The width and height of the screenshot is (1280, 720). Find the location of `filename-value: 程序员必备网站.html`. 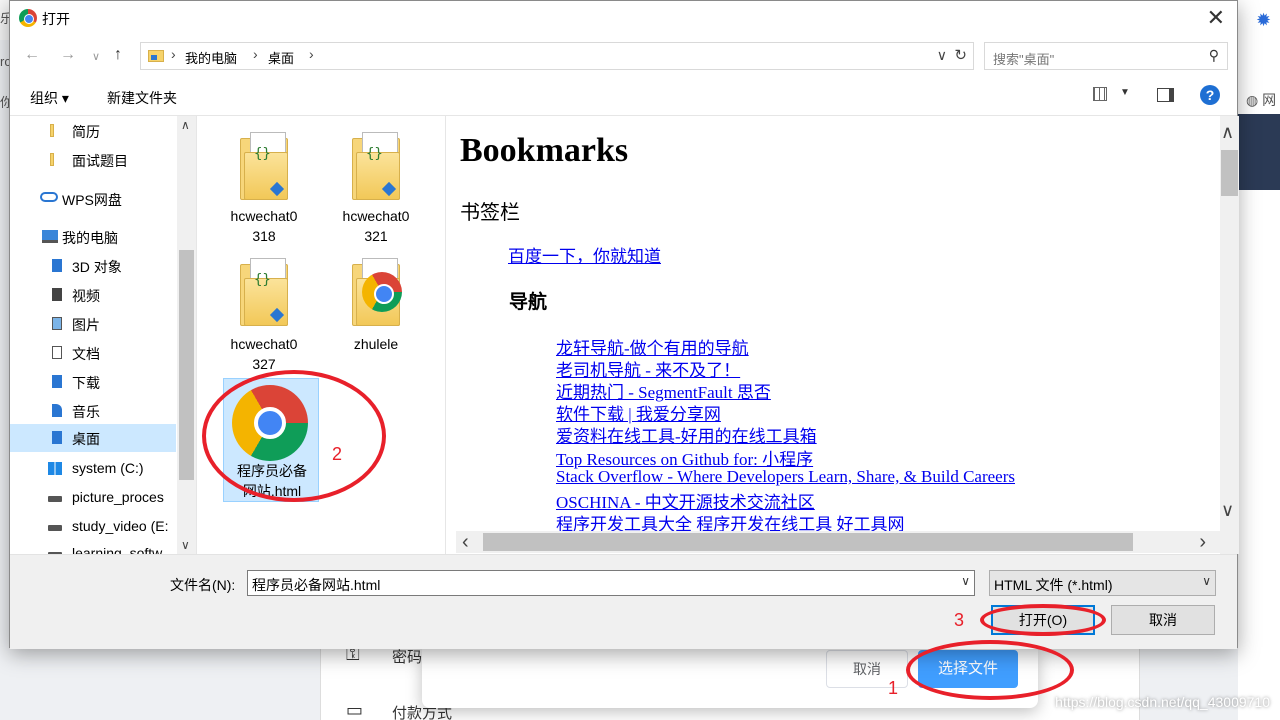

filename-value: 程序员必备网站.html is located at coordinates (316, 585).